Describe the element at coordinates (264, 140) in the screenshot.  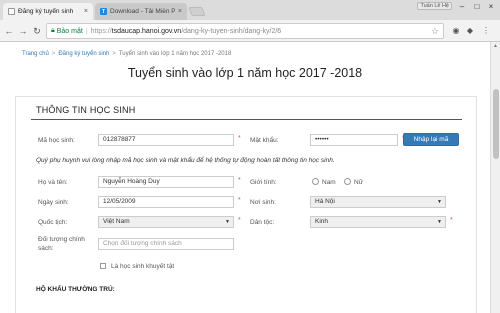
I see `password-label: Mật khẩu:` at that location.